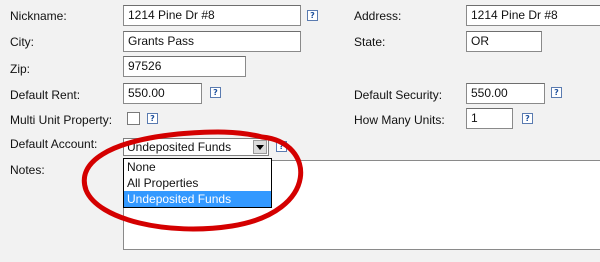 Image resolution: width=600 pixels, height=262 pixels. What do you see at coordinates (505, 93) in the screenshot?
I see `default-security-input: 550.00` at bounding box center [505, 93].